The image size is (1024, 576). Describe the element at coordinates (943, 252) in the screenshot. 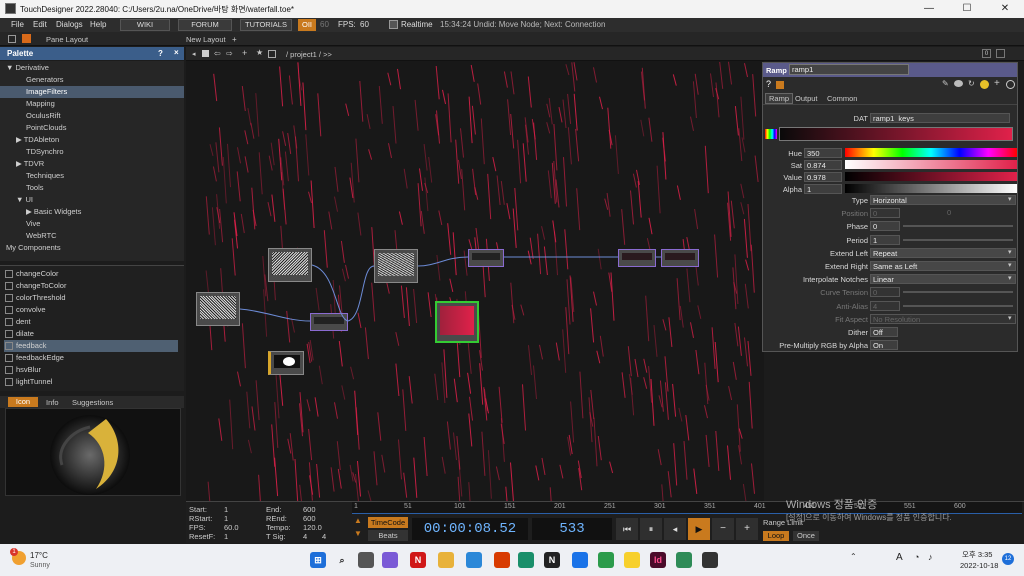

I see `param-value-field: Repeat` at that location.